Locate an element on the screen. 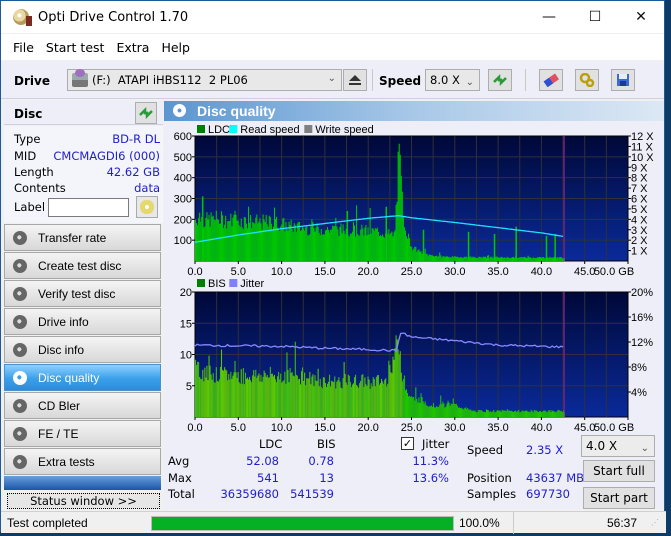 This screenshot has height=536, width=671. maximize-button: ☐ is located at coordinates (595, 17).